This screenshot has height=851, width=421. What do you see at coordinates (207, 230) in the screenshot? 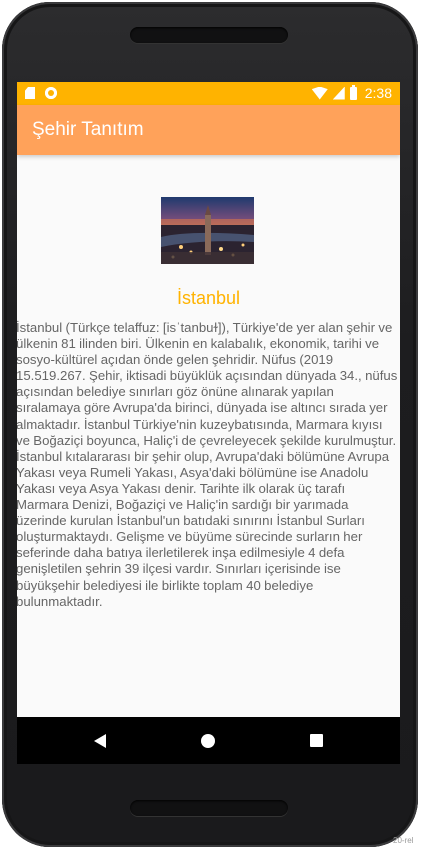
I see `city-photo` at bounding box center [207, 230].